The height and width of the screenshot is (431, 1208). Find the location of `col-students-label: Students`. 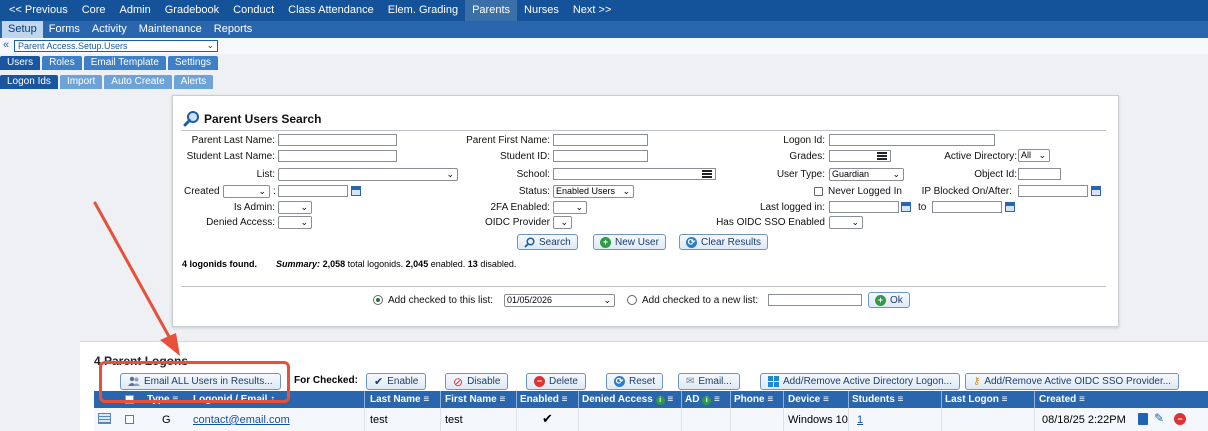

col-students-label: Students is located at coordinates (873, 399).